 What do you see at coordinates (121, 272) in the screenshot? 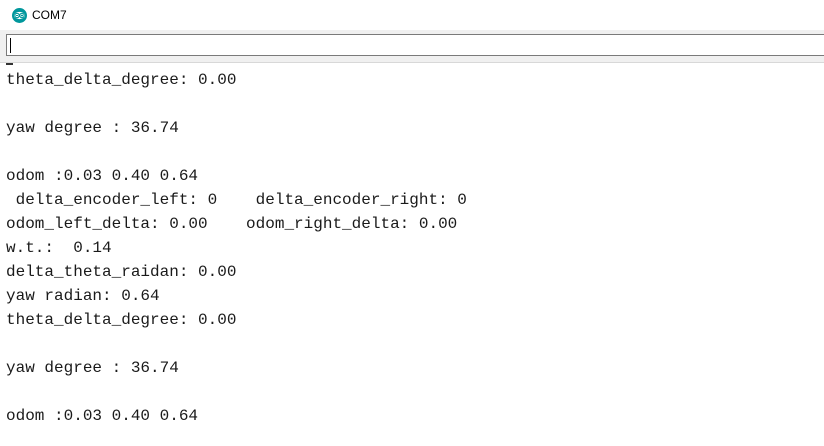
I see `output-line: delta_theta_raidan: 0.00` at bounding box center [121, 272].